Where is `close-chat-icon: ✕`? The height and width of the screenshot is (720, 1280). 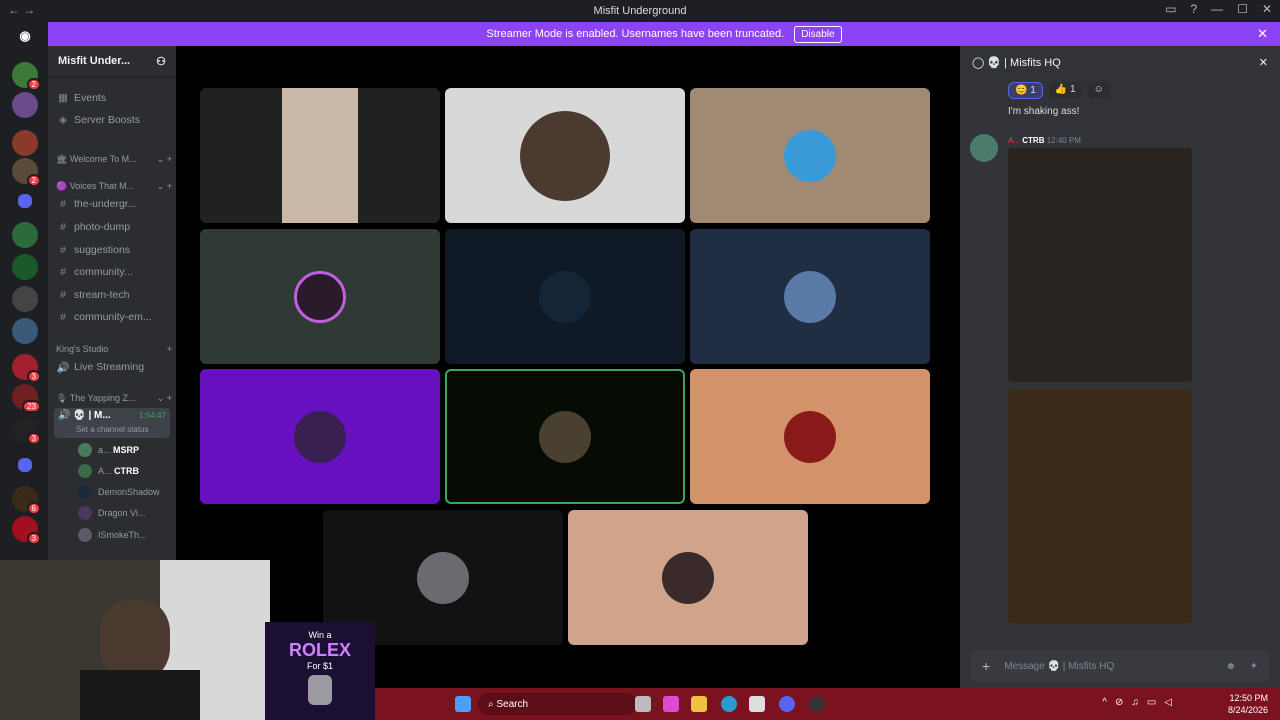 close-chat-icon: ✕ is located at coordinates (1263, 62).